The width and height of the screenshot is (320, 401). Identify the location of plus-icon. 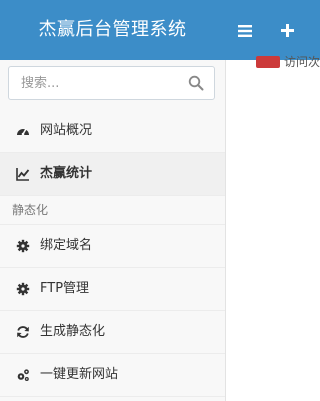
(287, 30).